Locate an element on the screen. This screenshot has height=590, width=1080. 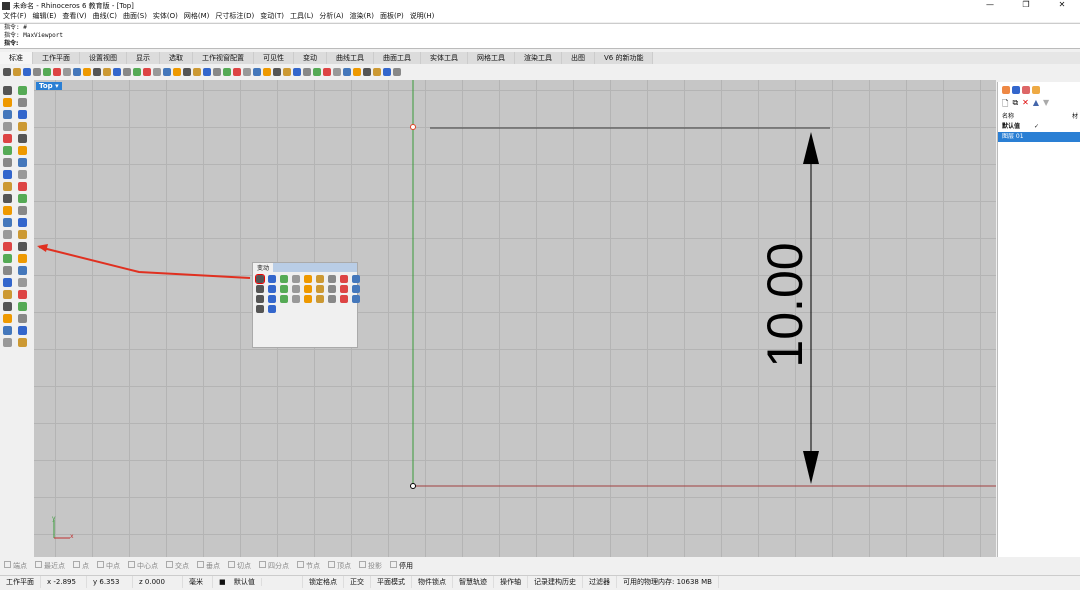
tab: 网格工具 is located at coordinates (491, 58).